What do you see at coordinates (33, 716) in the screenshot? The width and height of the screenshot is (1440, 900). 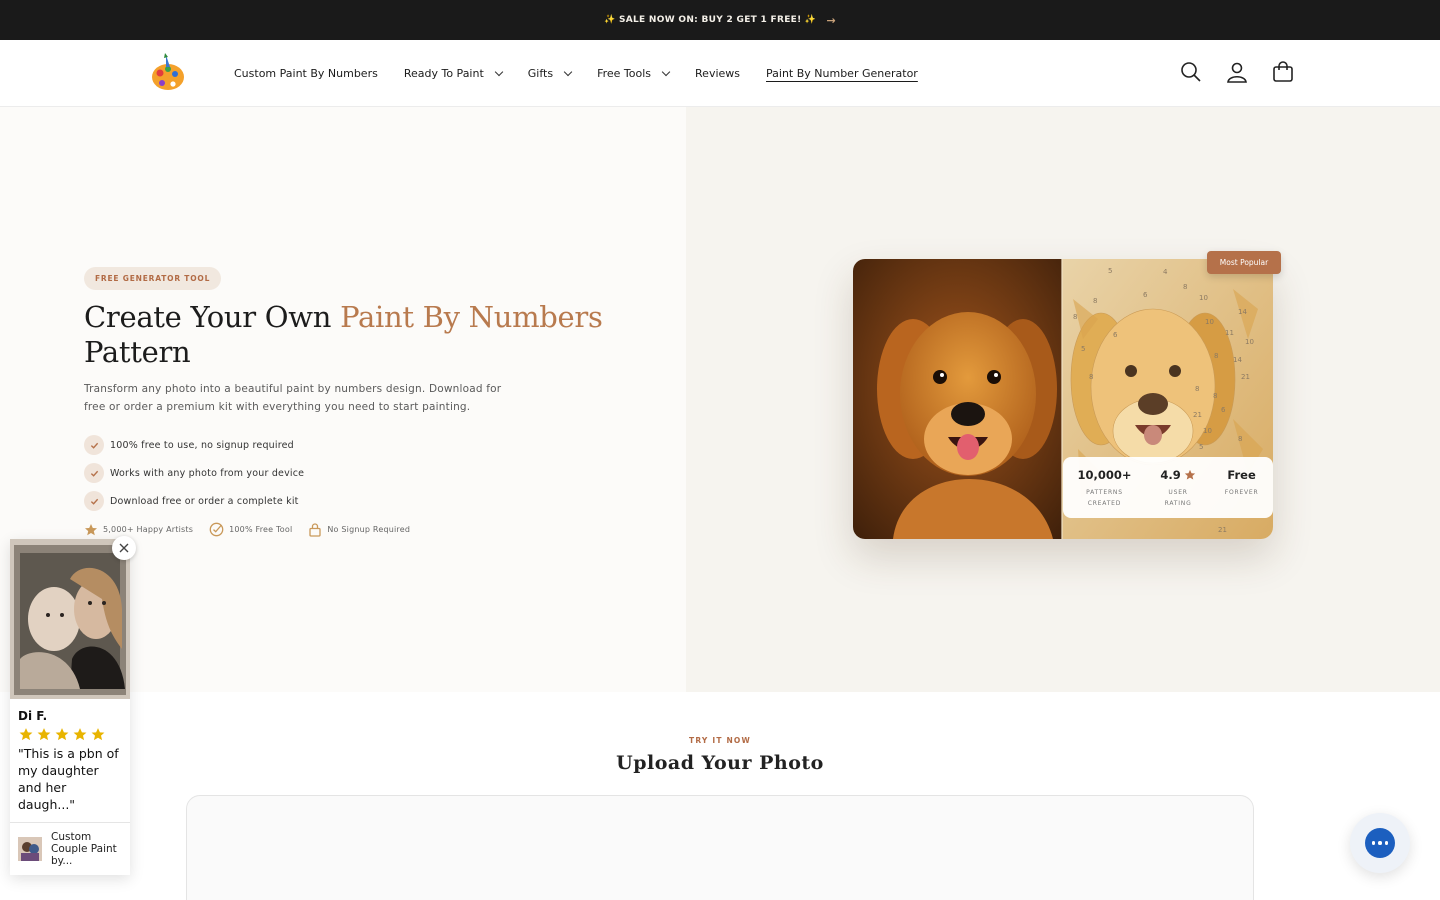 I see `reviewer-name: Di F.` at bounding box center [33, 716].